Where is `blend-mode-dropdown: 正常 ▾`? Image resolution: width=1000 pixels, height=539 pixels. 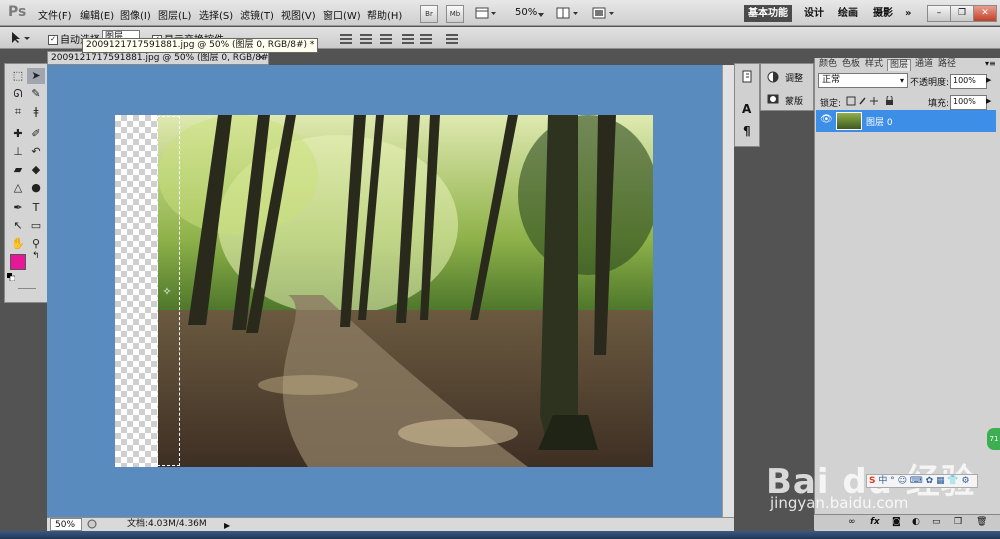 blend-mode-dropdown: 正常 ▾ is located at coordinates (863, 80).